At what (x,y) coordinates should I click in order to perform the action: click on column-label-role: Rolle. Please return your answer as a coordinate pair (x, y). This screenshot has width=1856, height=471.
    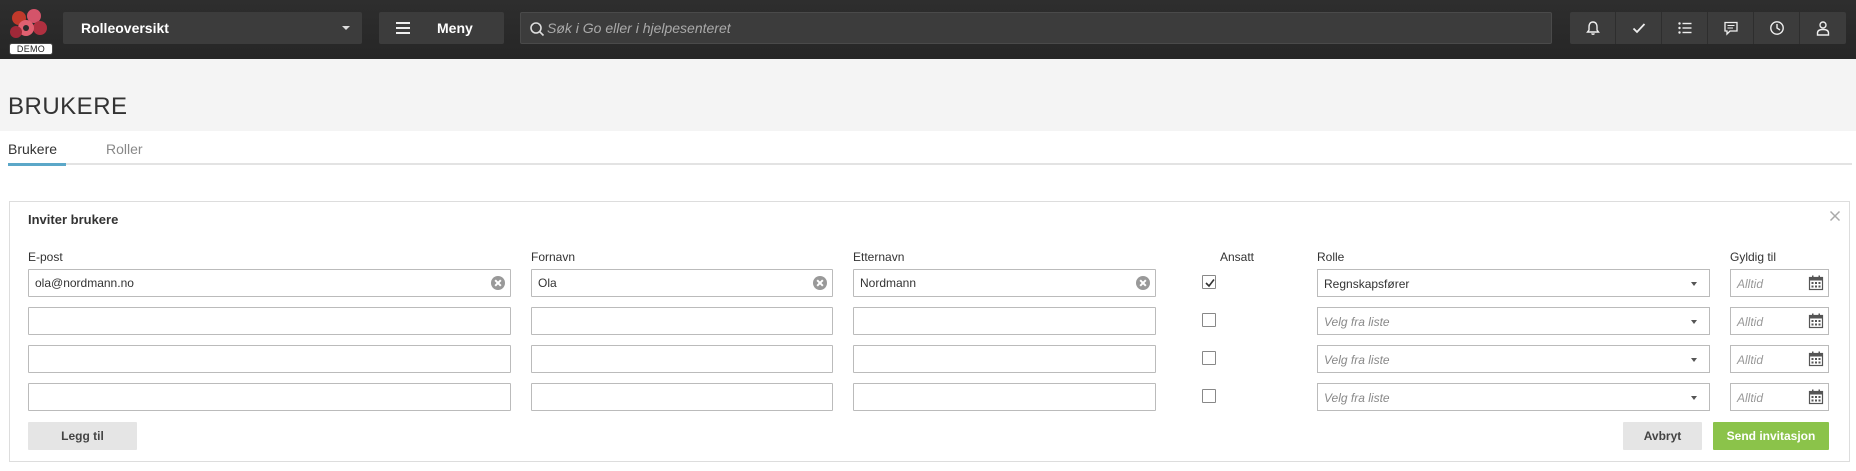
    Looking at the image, I should click on (1331, 257).